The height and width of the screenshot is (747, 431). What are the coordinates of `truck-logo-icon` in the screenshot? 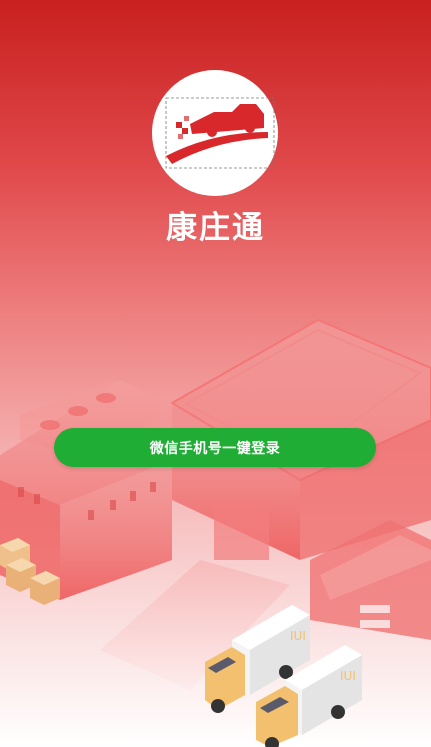 It's located at (220, 133).